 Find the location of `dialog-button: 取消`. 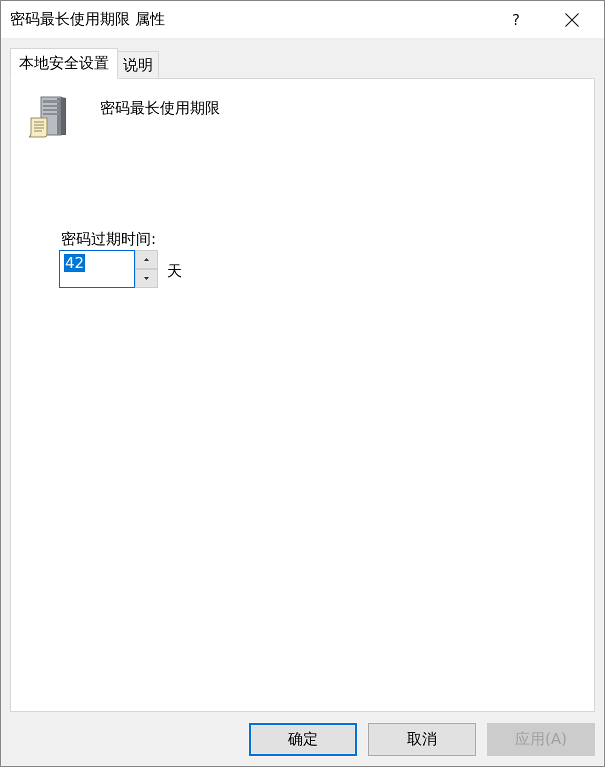

dialog-button: 取消 is located at coordinates (422, 739).